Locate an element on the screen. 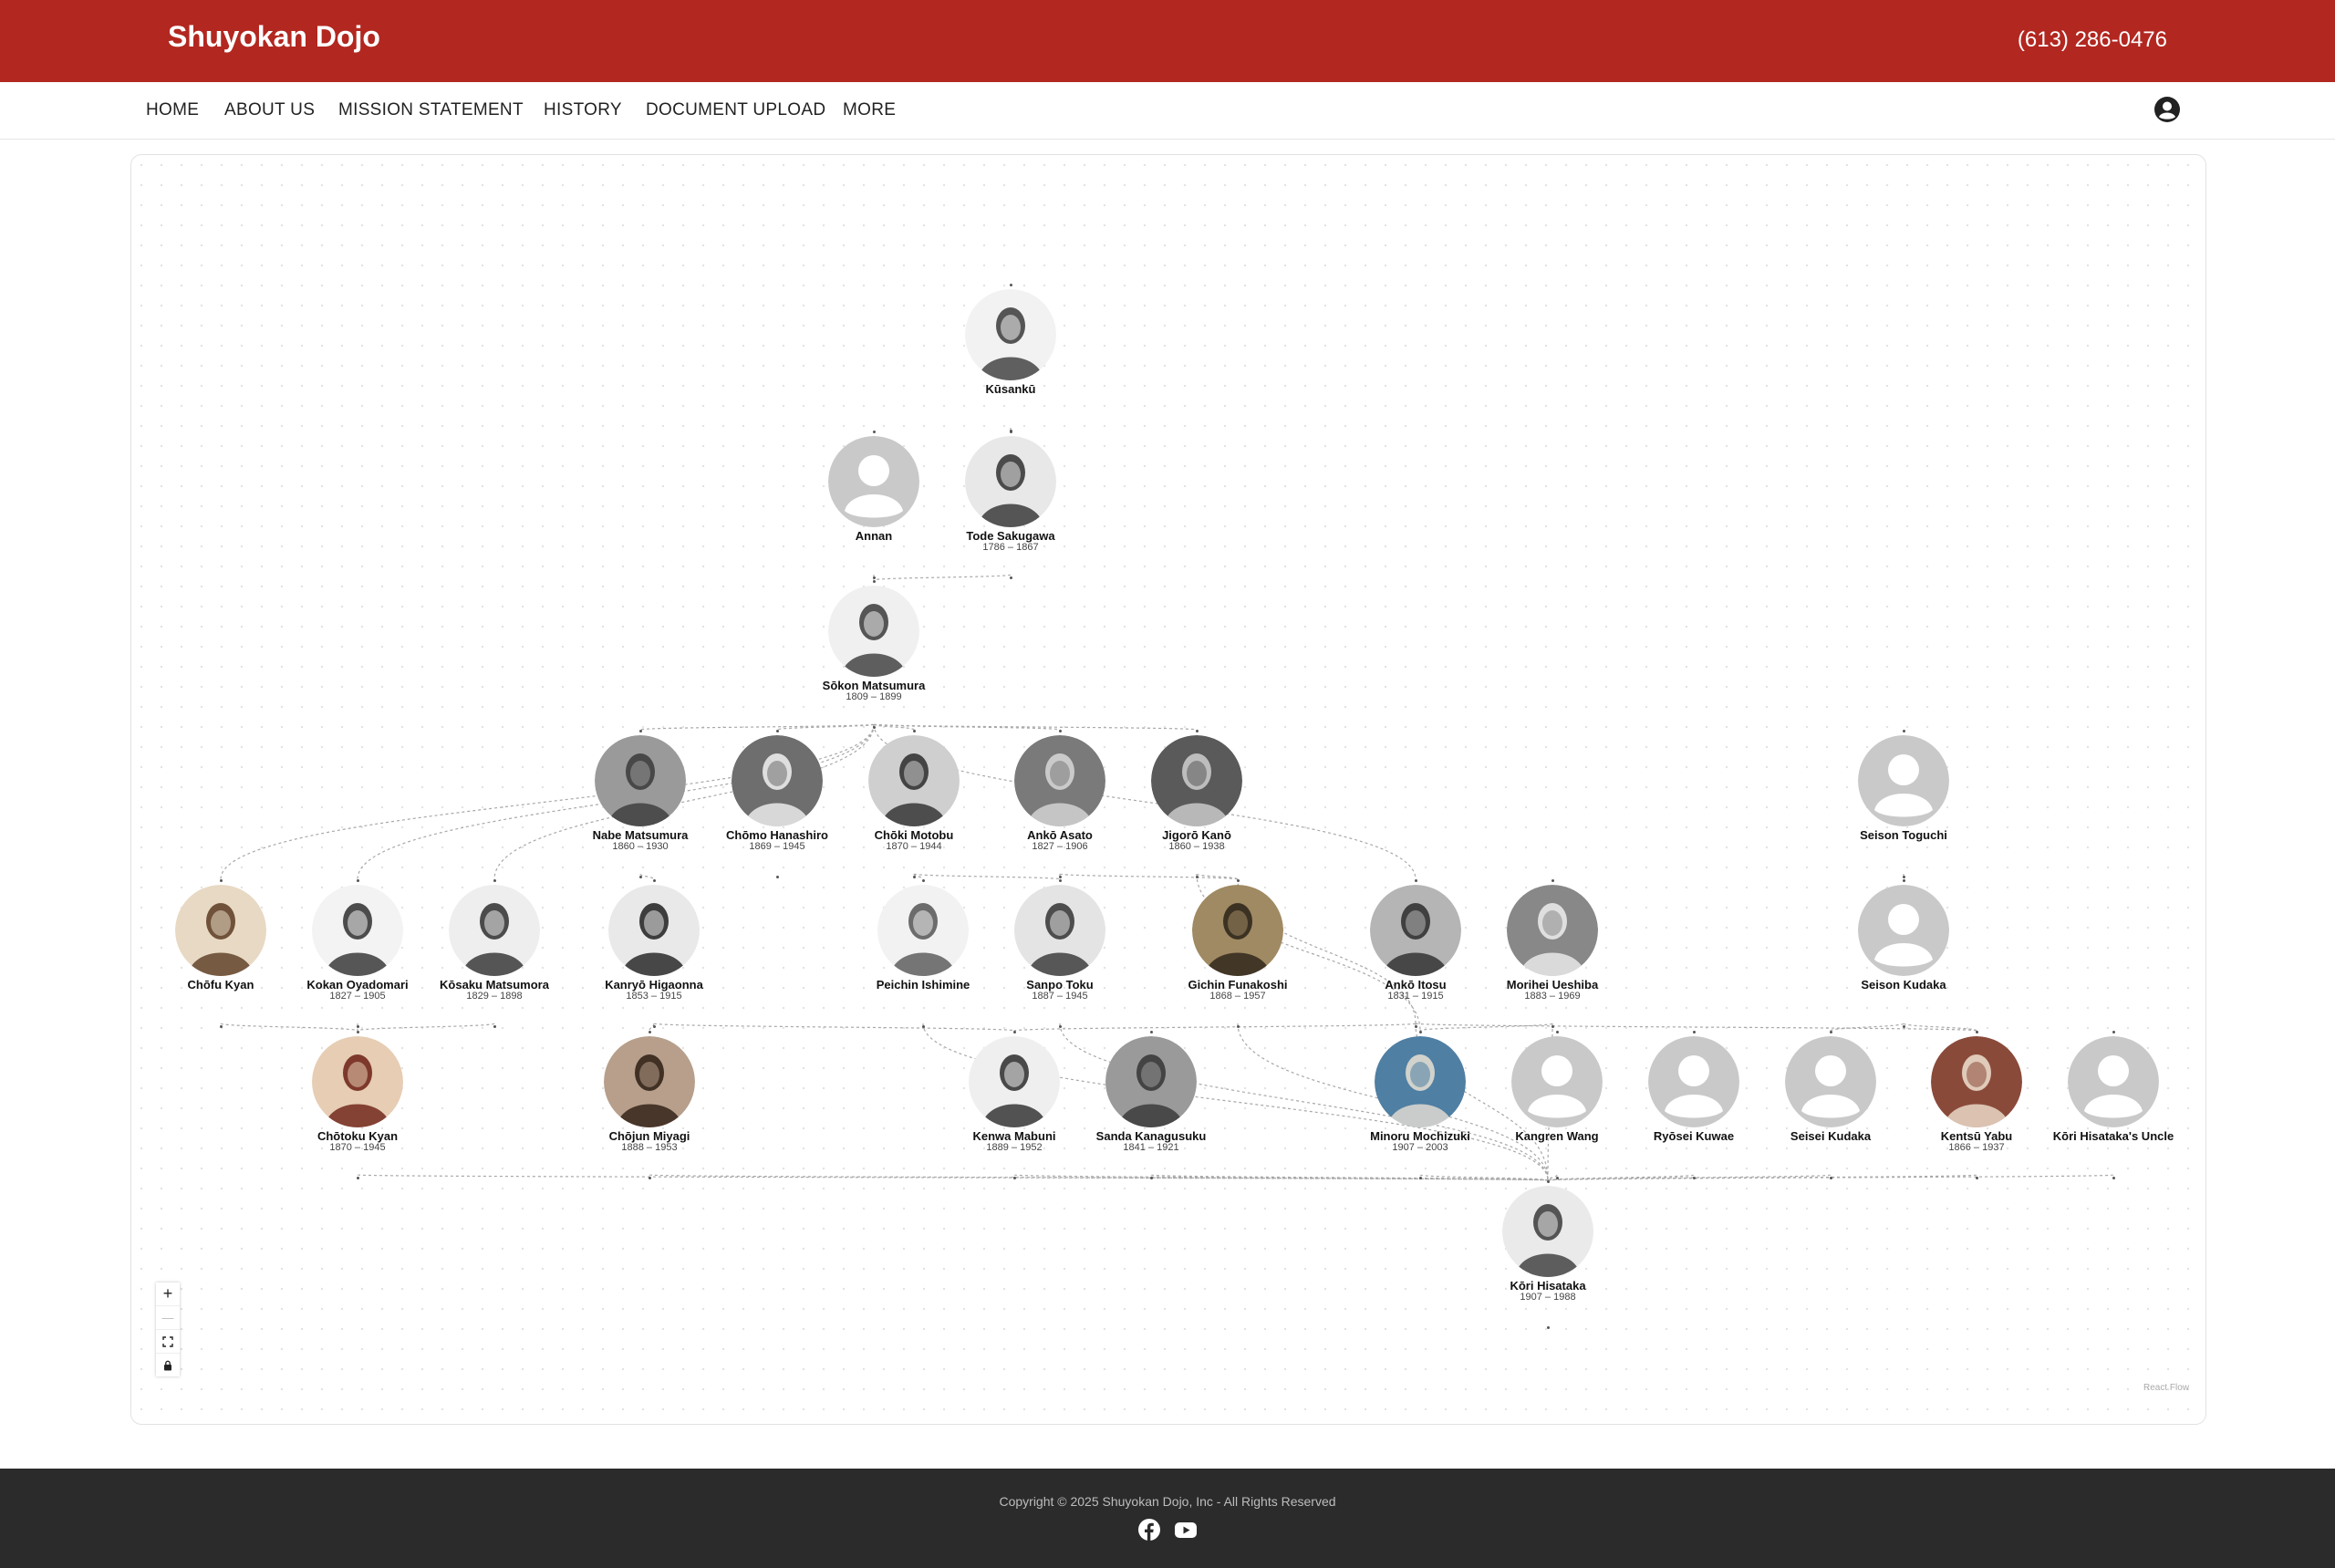  lineage-node-kusanku: Kūsankū is located at coordinates (1011, 358).